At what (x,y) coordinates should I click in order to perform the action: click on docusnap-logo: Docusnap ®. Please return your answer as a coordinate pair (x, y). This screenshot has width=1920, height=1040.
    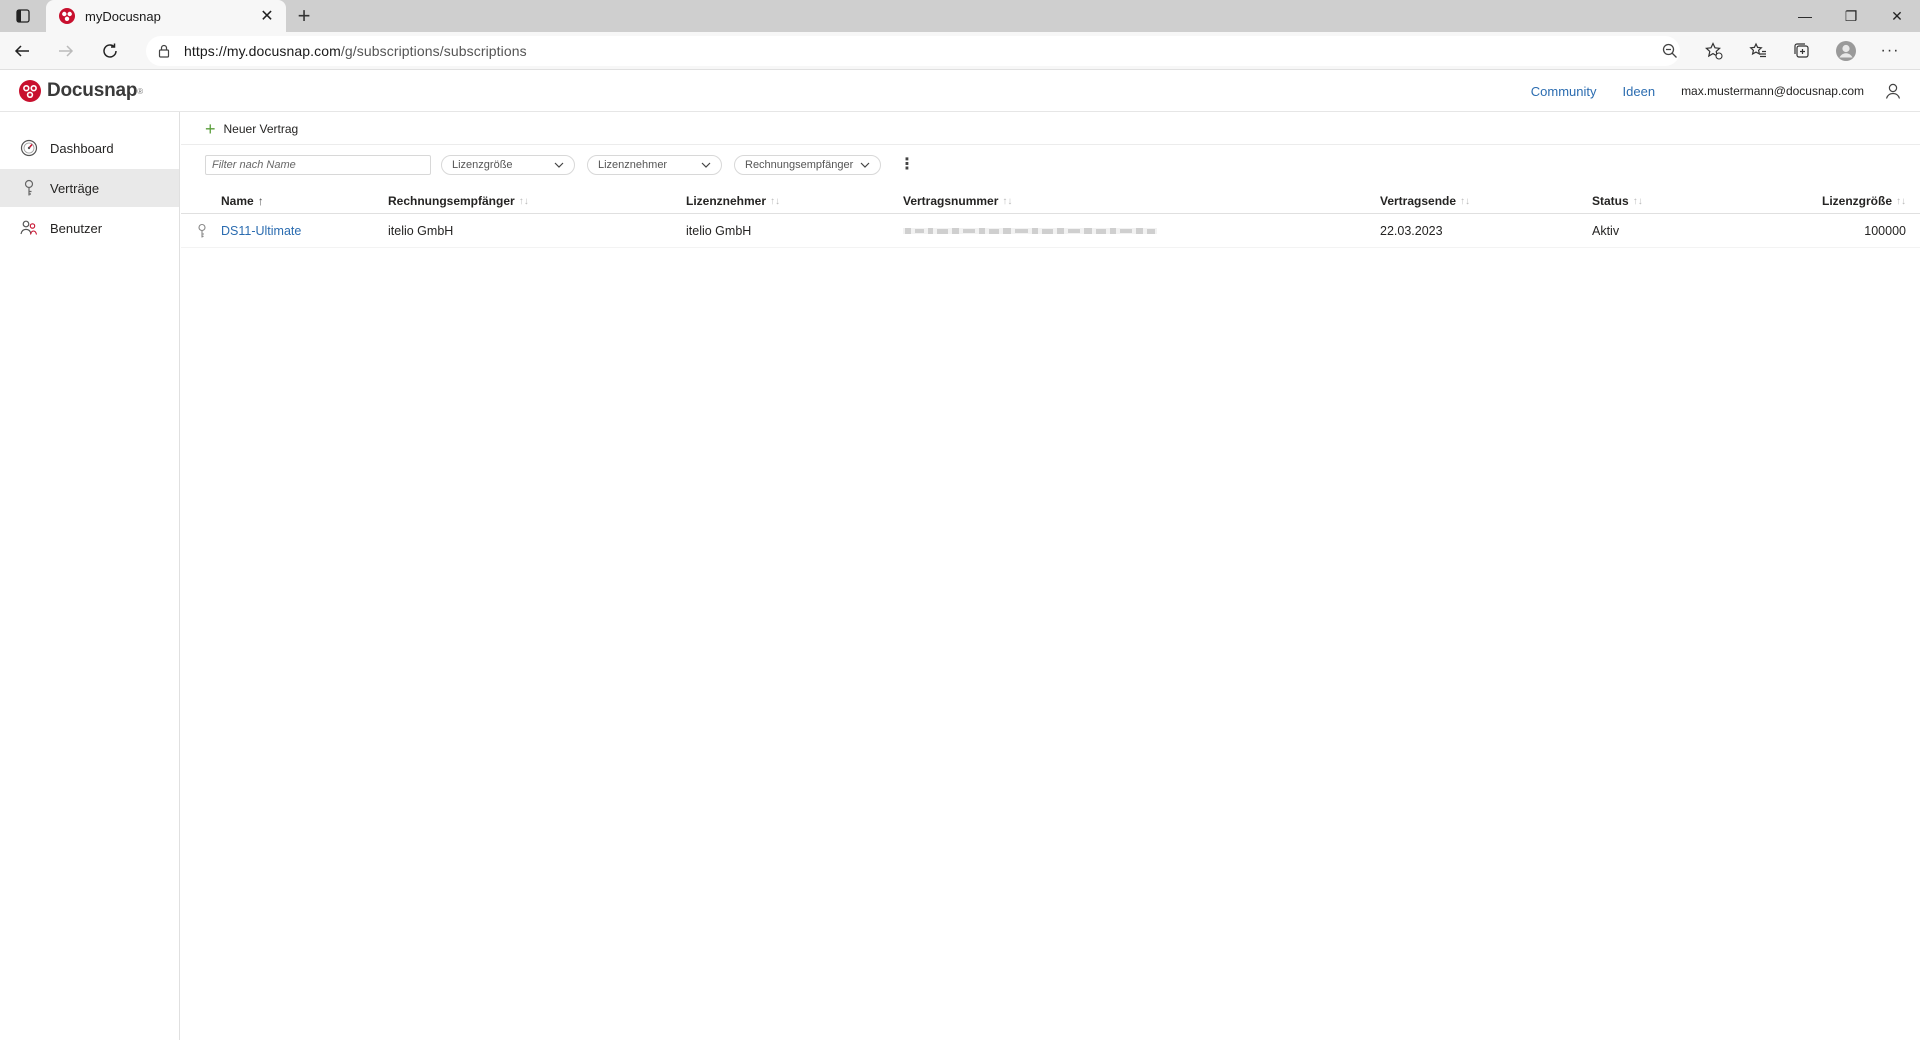
    Looking at the image, I should click on (80, 91).